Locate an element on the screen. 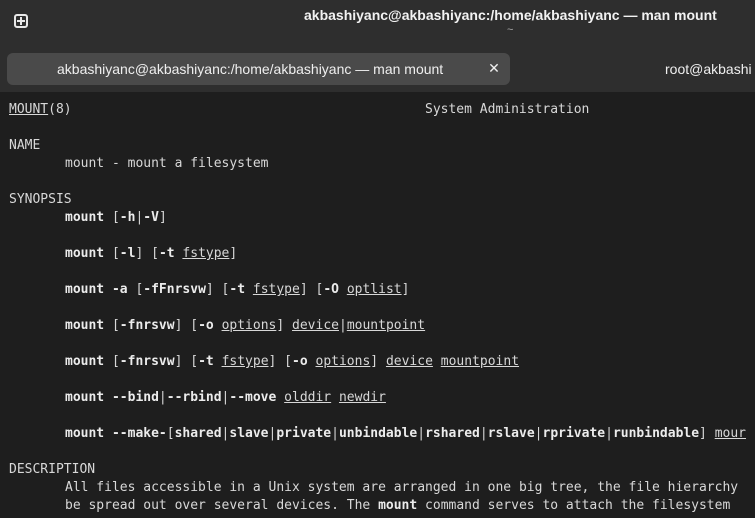 Image resolution: width=755 pixels, height=518 pixels. text-run: optlist is located at coordinates (374, 289).